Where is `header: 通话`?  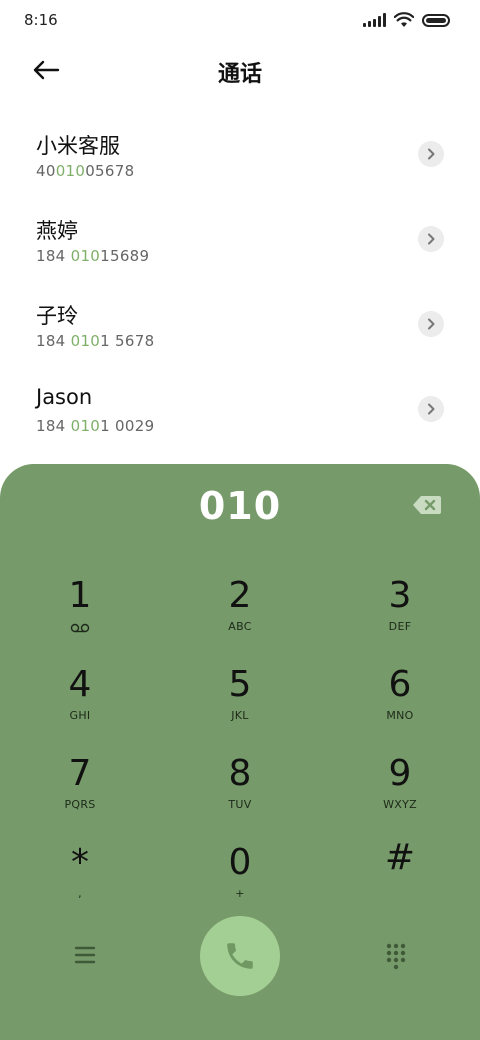 header: 通话 is located at coordinates (240, 70).